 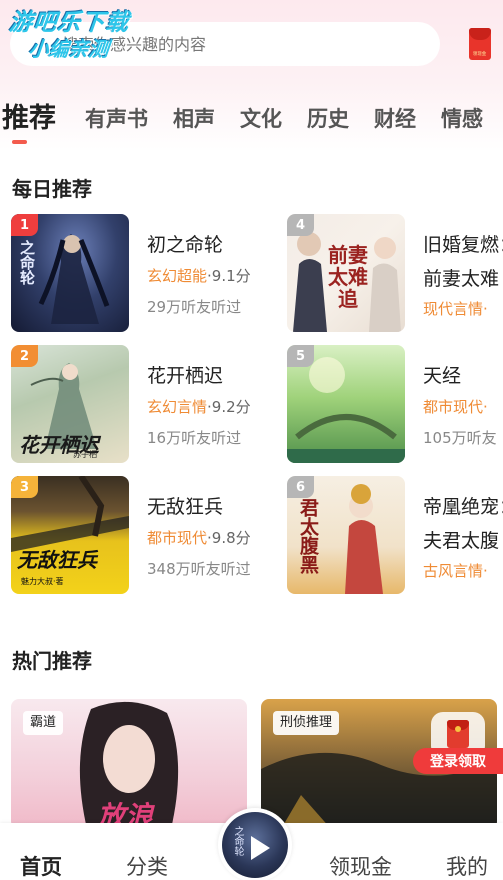 I want to click on book-card: 5 天经 都市现代· 105万听友, so click(x=395, y=405).